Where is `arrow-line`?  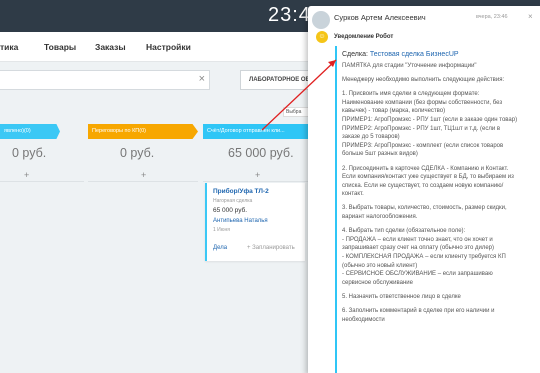 arrow-line is located at coordinates (299, 95).